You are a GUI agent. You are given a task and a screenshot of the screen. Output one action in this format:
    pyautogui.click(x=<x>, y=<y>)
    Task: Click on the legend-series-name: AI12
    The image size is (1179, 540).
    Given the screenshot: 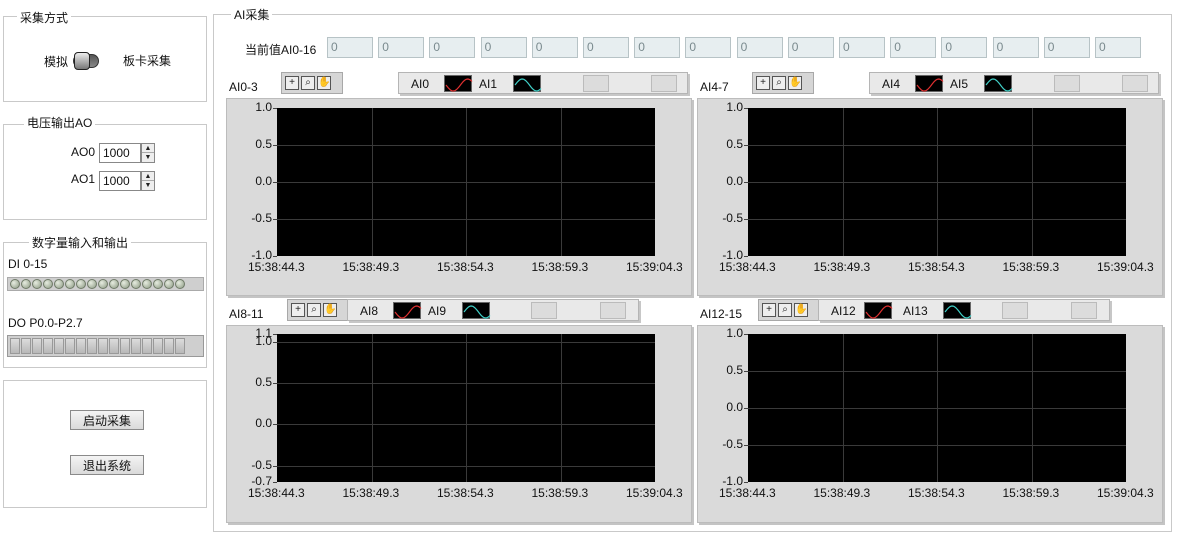 What is the action you would take?
    pyautogui.click(x=843, y=311)
    